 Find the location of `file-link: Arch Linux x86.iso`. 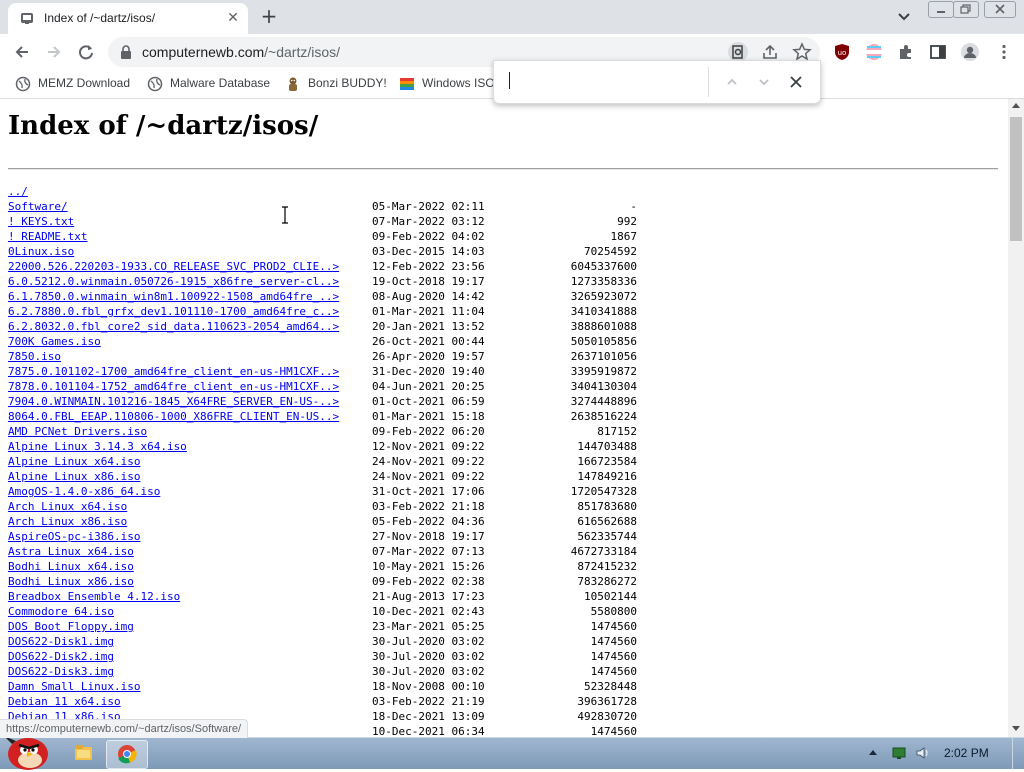

file-link: Arch Linux x86.iso is located at coordinates (67, 521).